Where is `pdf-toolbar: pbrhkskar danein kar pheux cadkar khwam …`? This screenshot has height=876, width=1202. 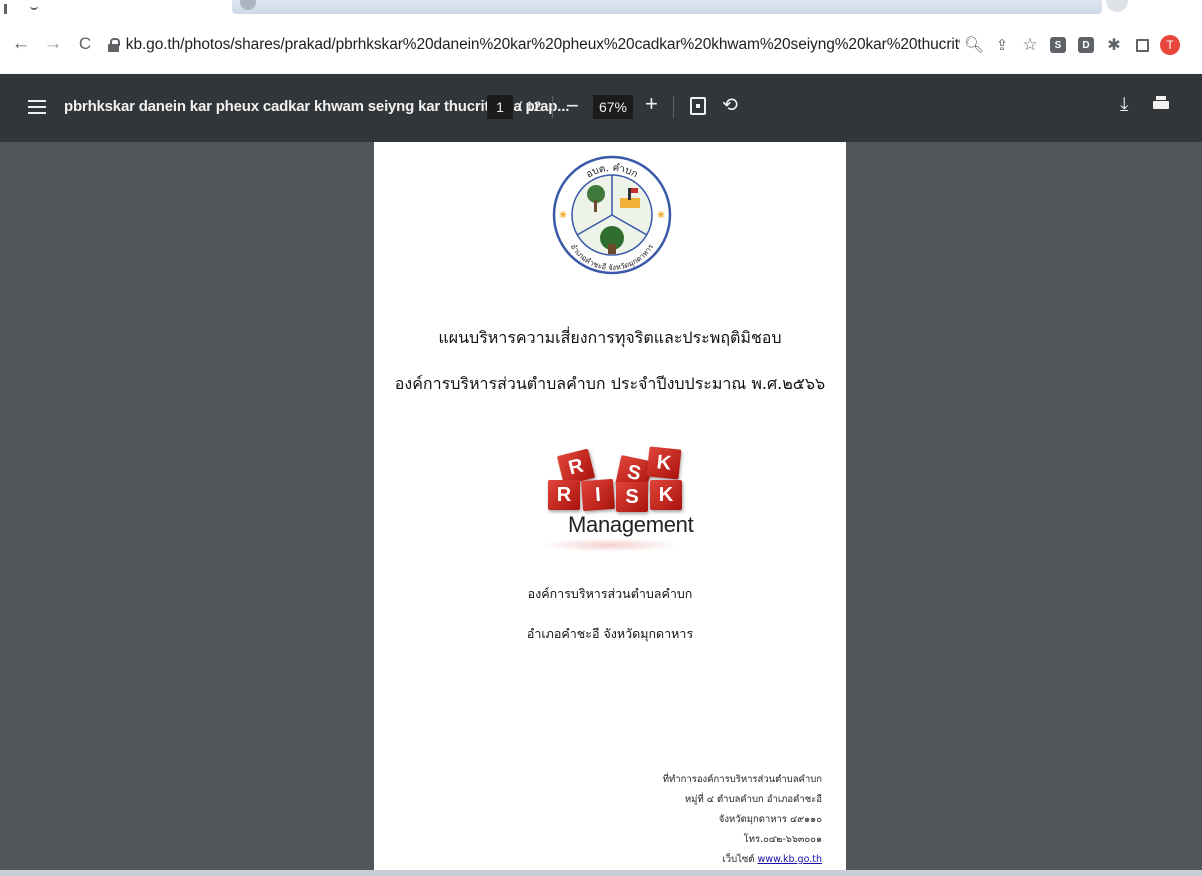 pdf-toolbar: pbrhkskar danein kar pheux cadkar khwam … is located at coordinates (601, 108).